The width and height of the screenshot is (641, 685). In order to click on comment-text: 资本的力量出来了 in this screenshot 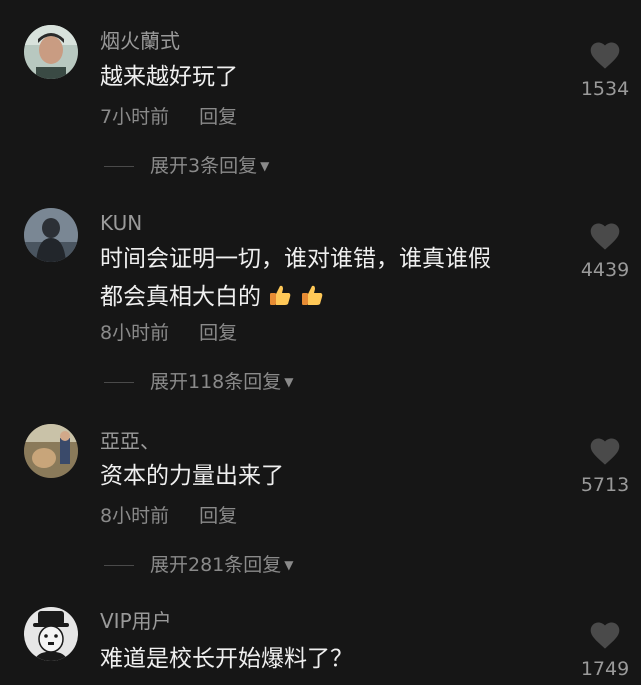, I will do `click(192, 476)`.